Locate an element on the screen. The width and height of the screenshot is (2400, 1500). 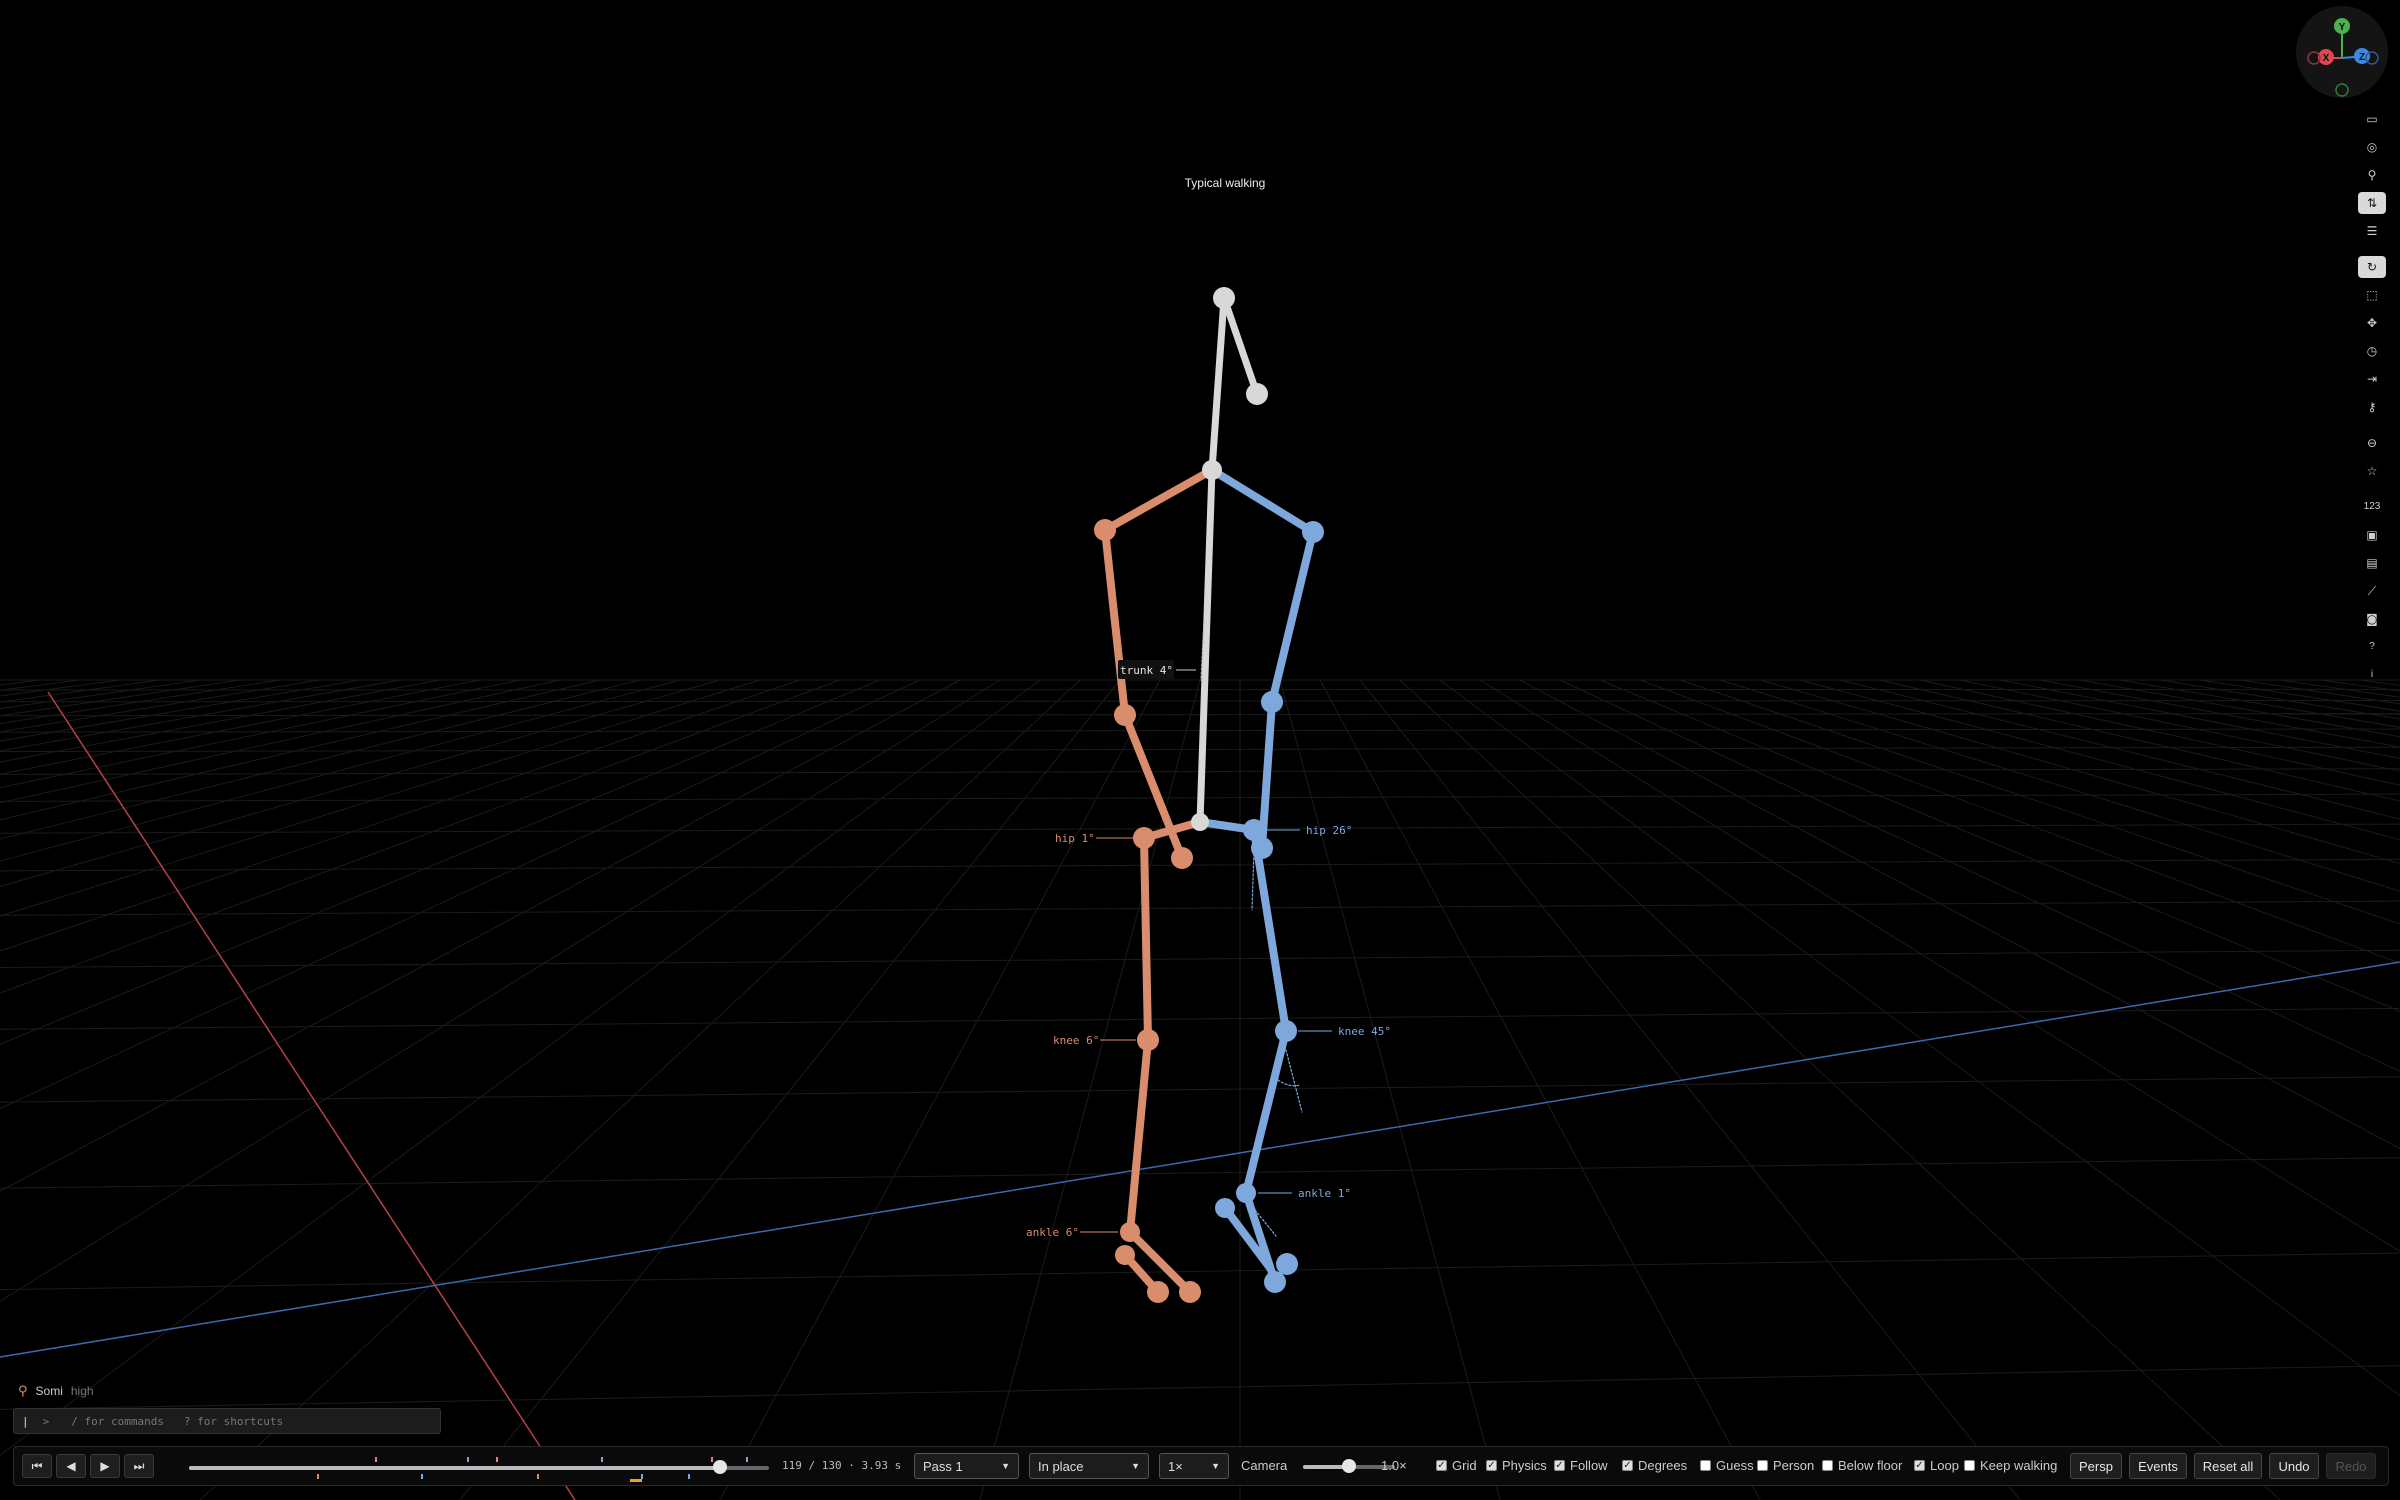
gizmo-y-label: Y is located at coordinates (2342, 27).